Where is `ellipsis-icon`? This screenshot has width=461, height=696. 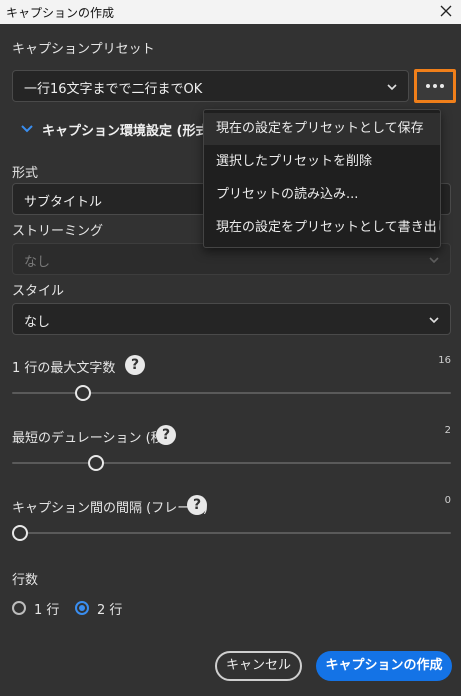
ellipsis-icon is located at coordinates (435, 86).